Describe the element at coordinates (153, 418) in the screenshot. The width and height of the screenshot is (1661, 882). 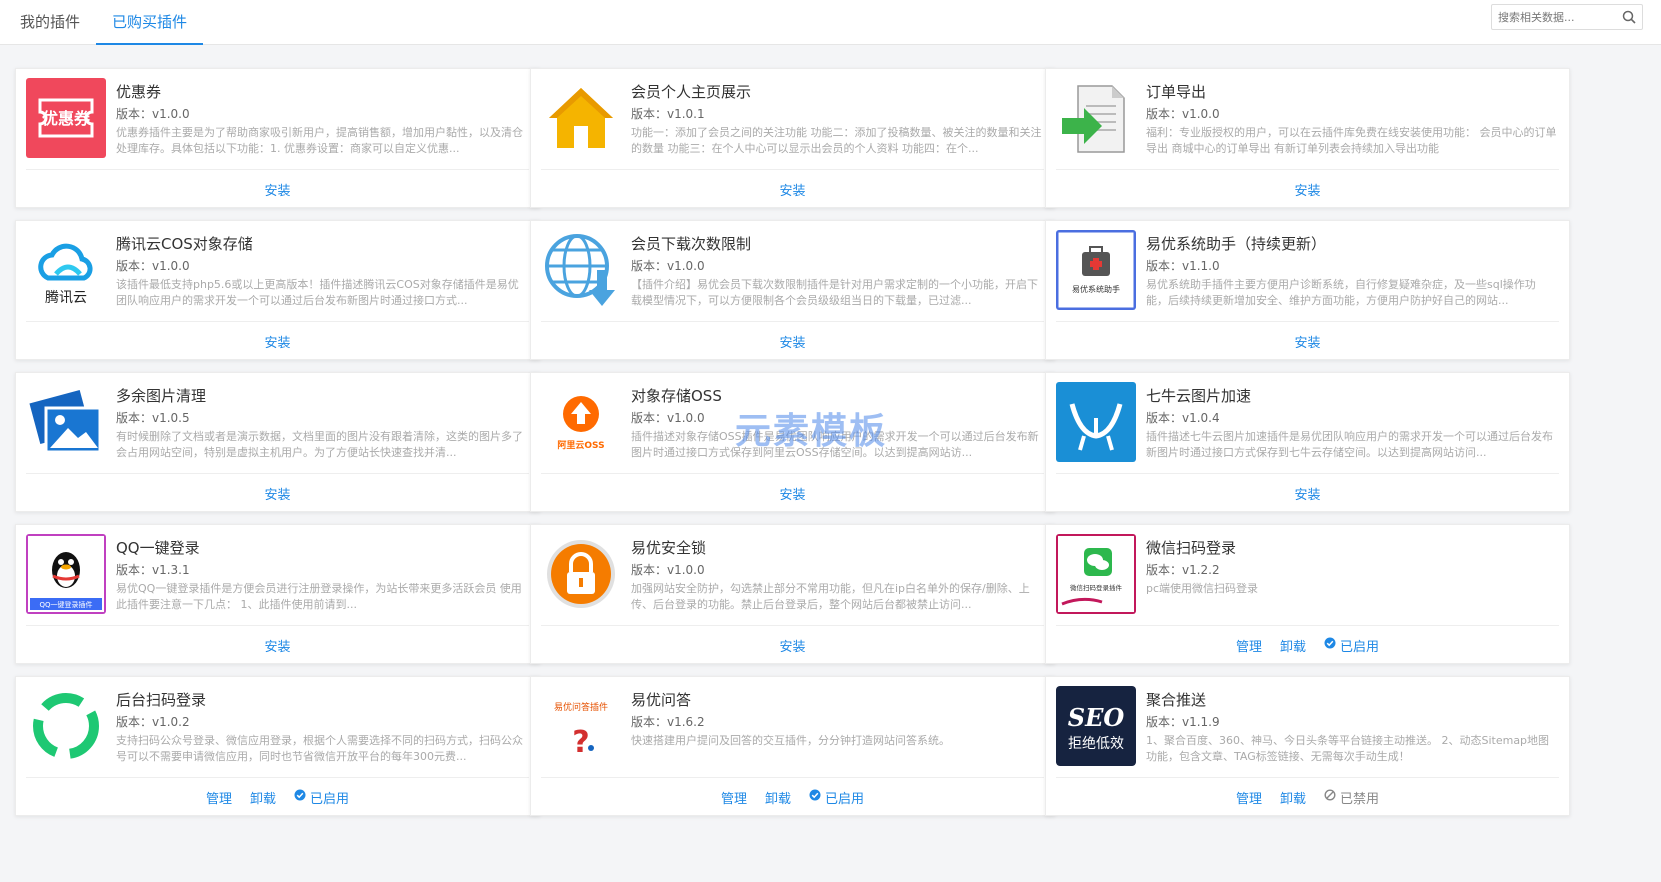
I see `plugin-version: 版本：v1.0.5` at that location.